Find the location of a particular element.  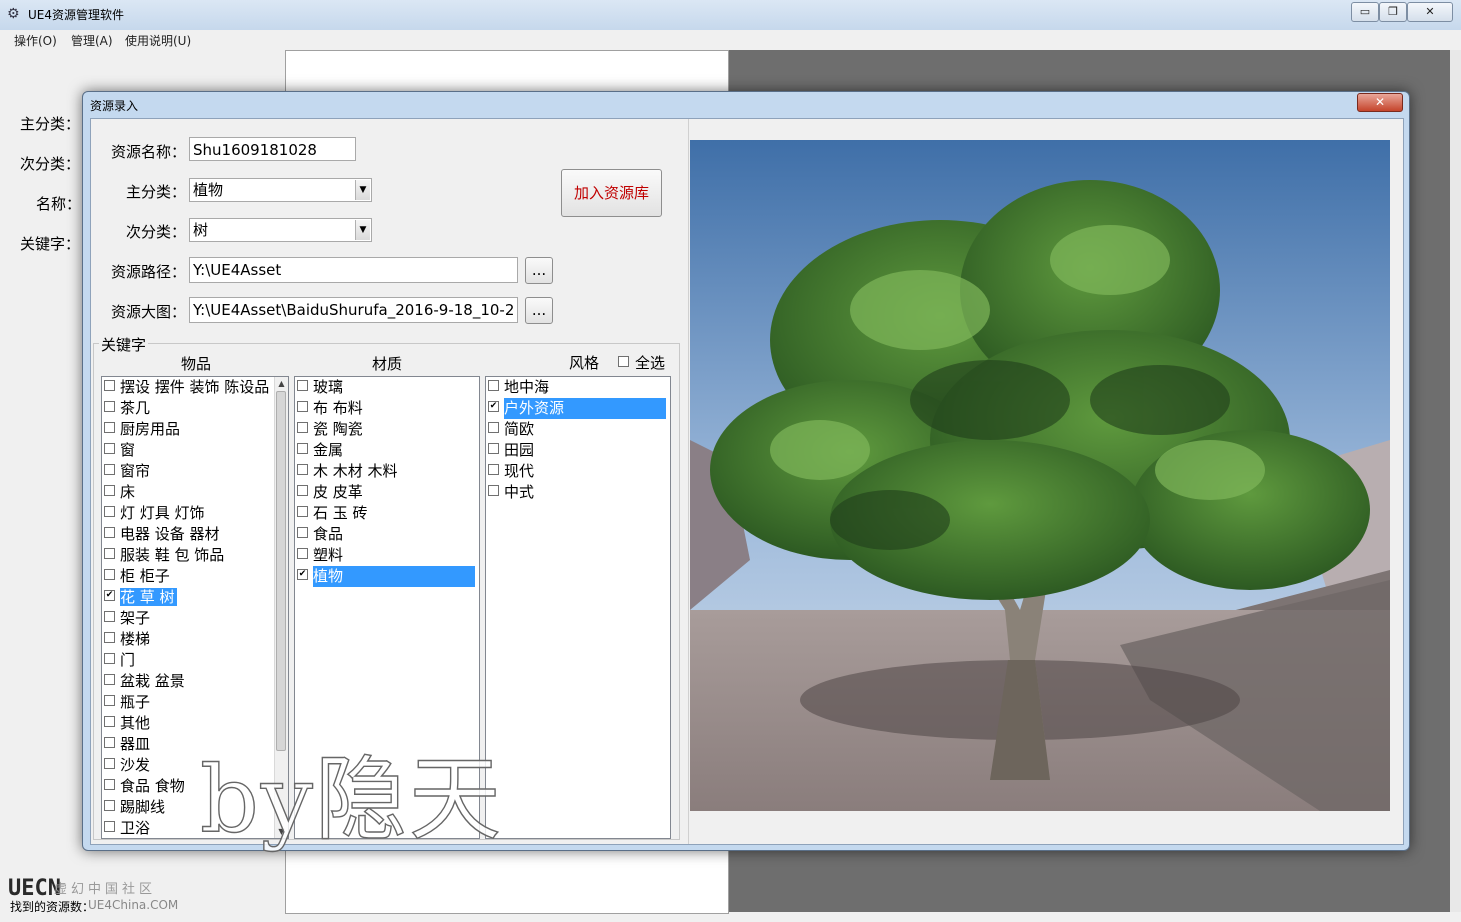

main-category-select: 植物 ▼ is located at coordinates (280, 190).